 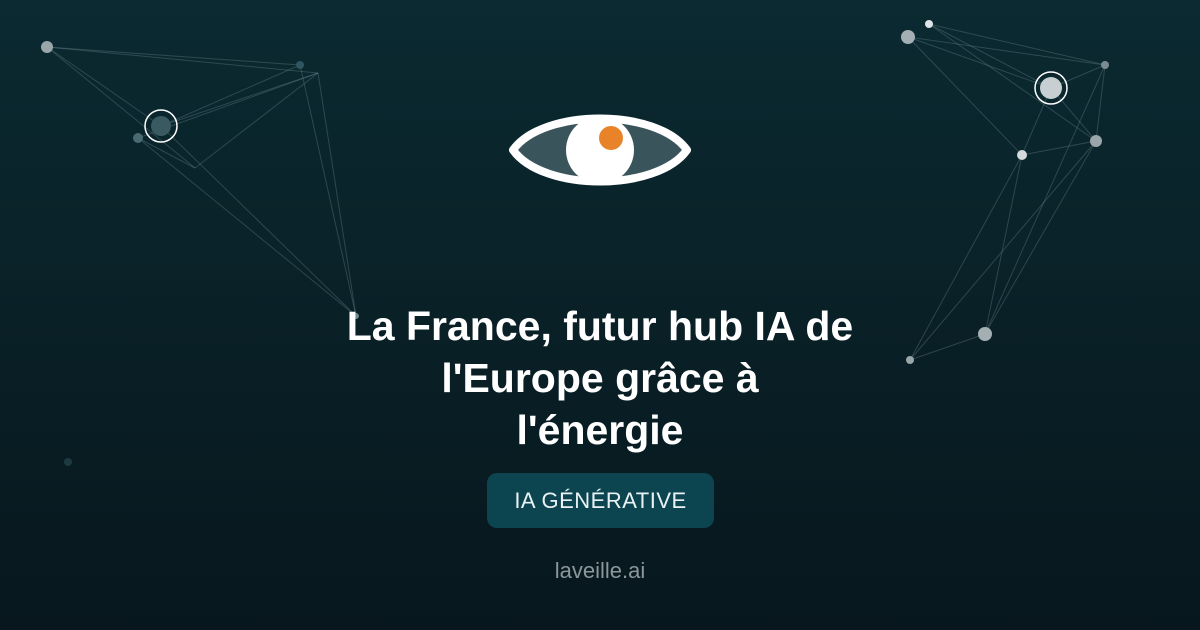 What do you see at coordinates (600, 570) in the screenshot?
I see `site-name: laveille.ai` at bounding box center [600, 570].